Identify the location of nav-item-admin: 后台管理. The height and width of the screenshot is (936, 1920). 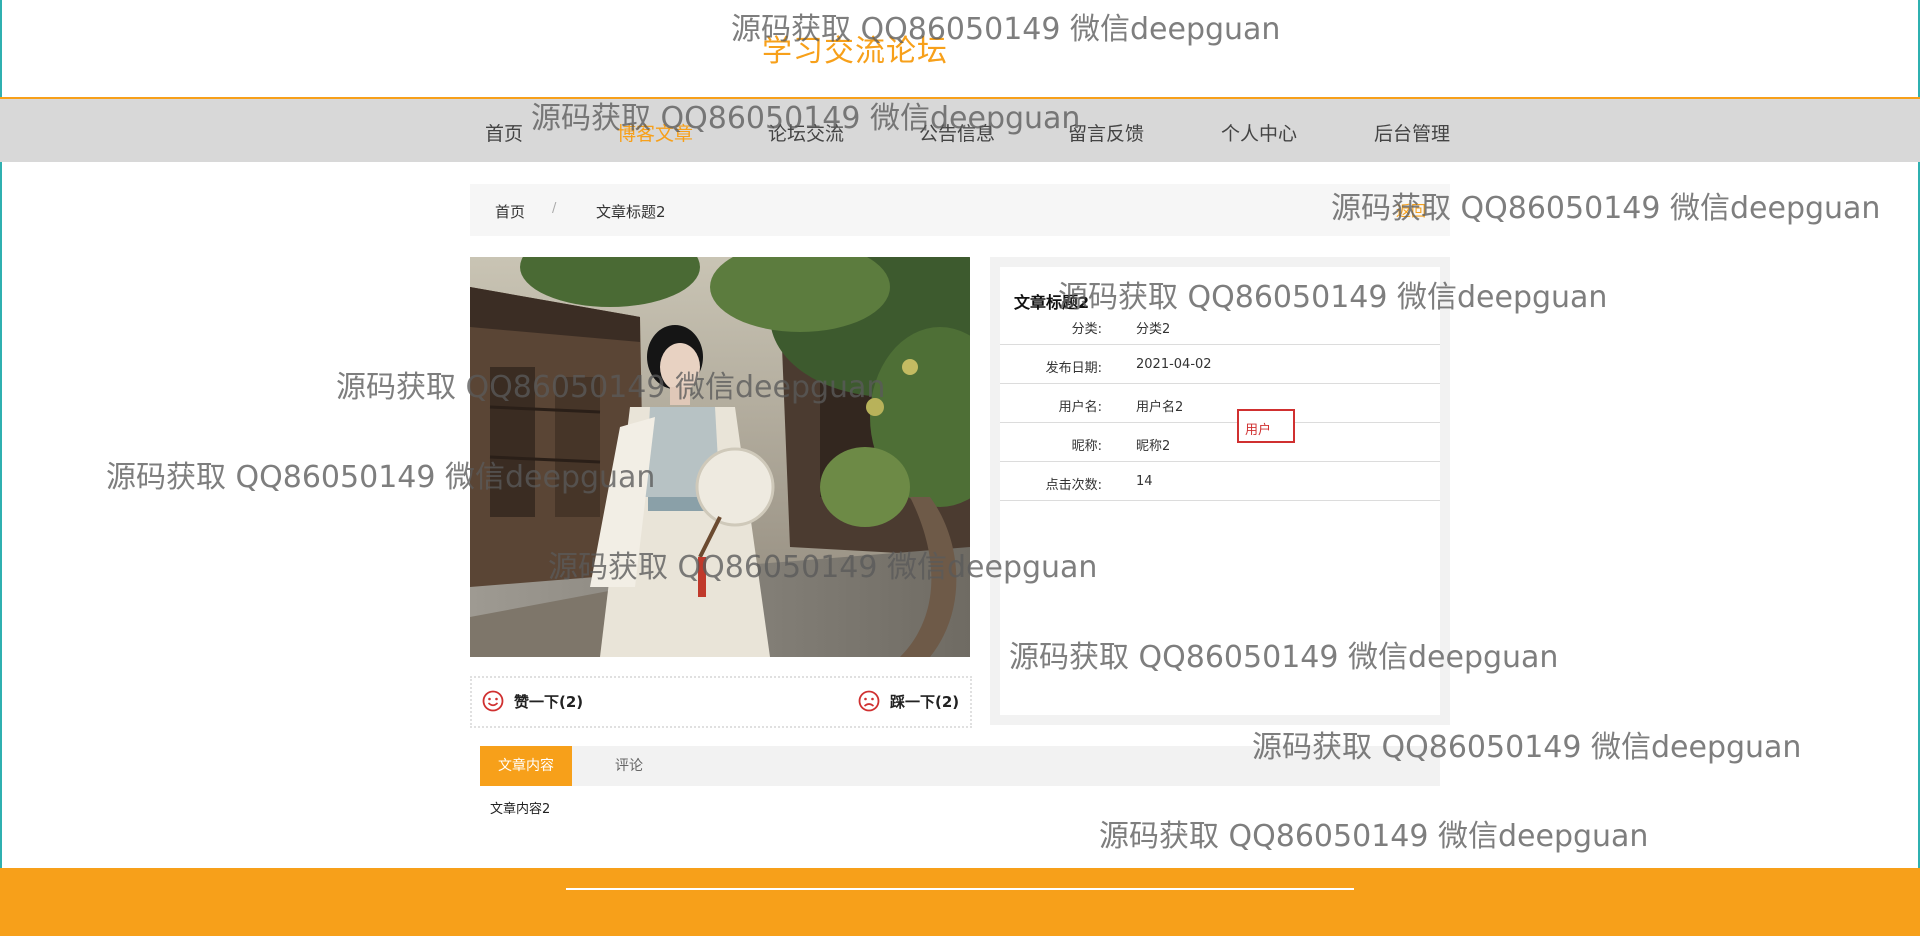
(1412, 132).